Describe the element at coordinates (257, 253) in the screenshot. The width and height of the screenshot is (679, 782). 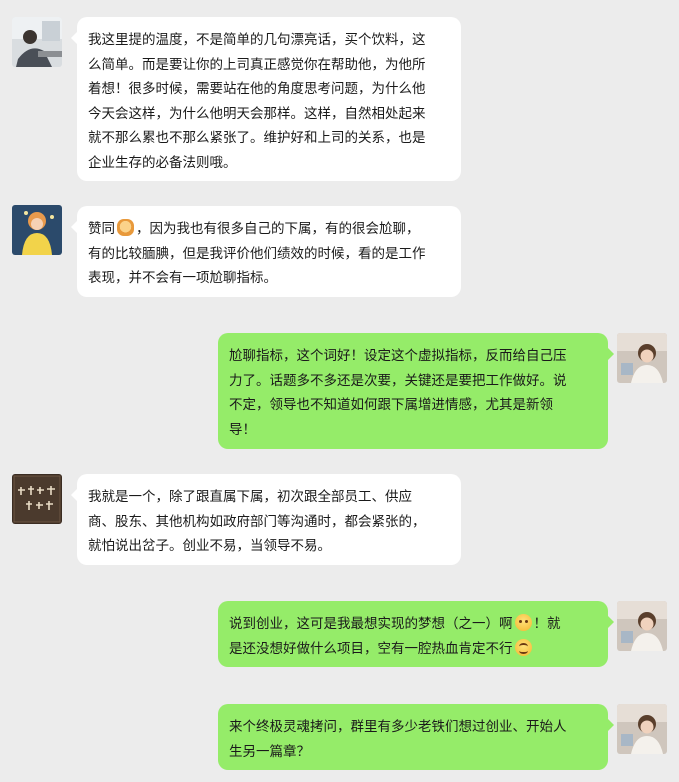
I see `message-line: 有的比较腼腆，但是我评价他们绩效的时候，看的是工作` at that location.